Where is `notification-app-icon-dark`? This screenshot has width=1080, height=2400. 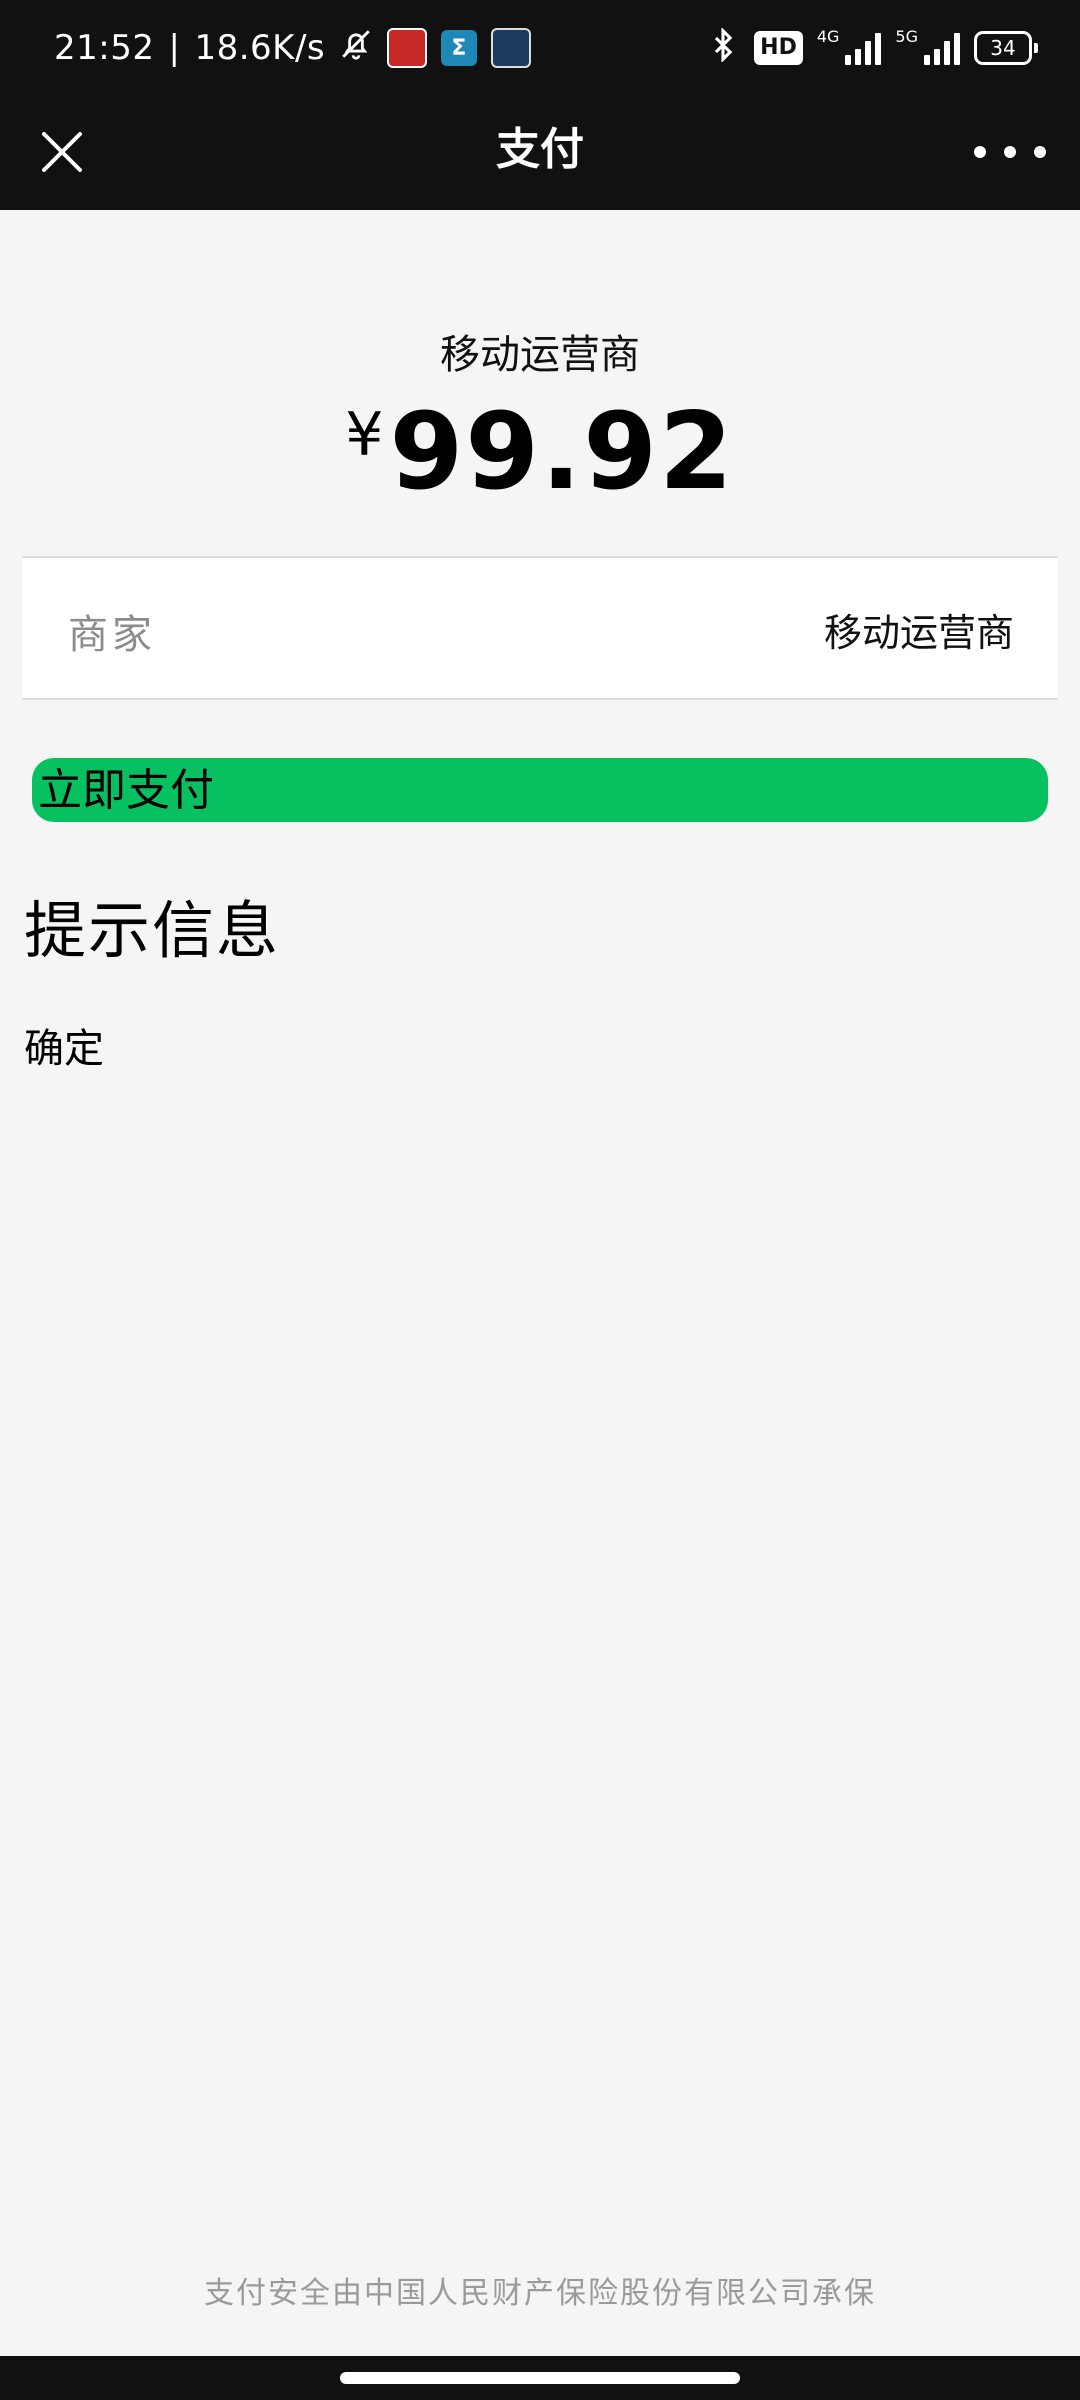
notification-app-icon-dark is located at coordinates (511, 48).